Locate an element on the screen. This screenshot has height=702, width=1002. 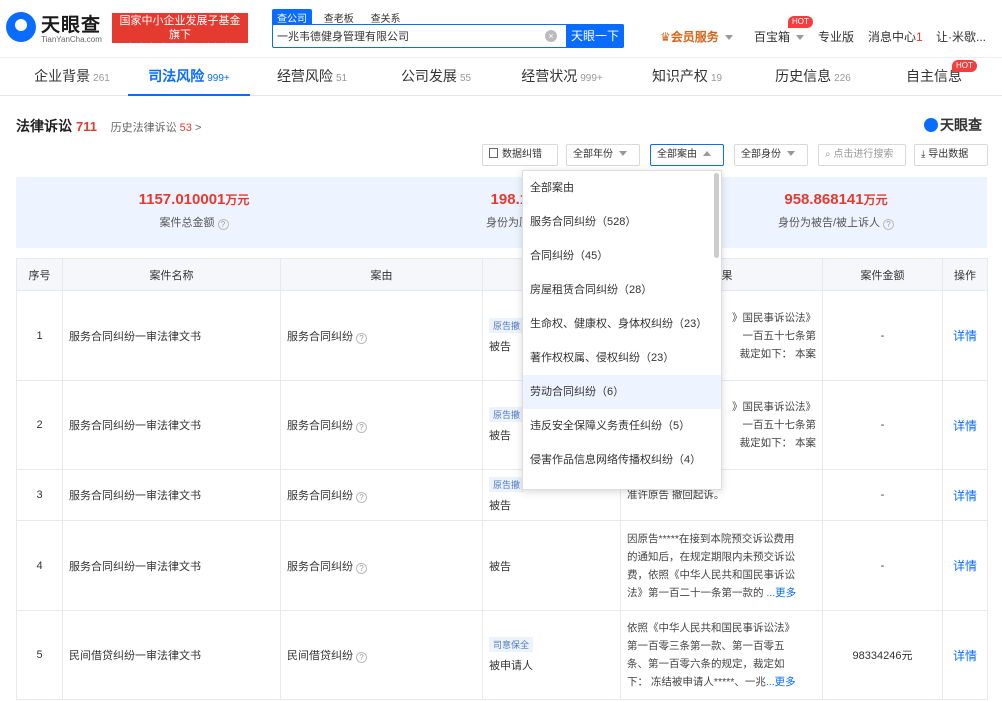
baibao-menu: 百宝箱 is located at coordinates (779, 36).